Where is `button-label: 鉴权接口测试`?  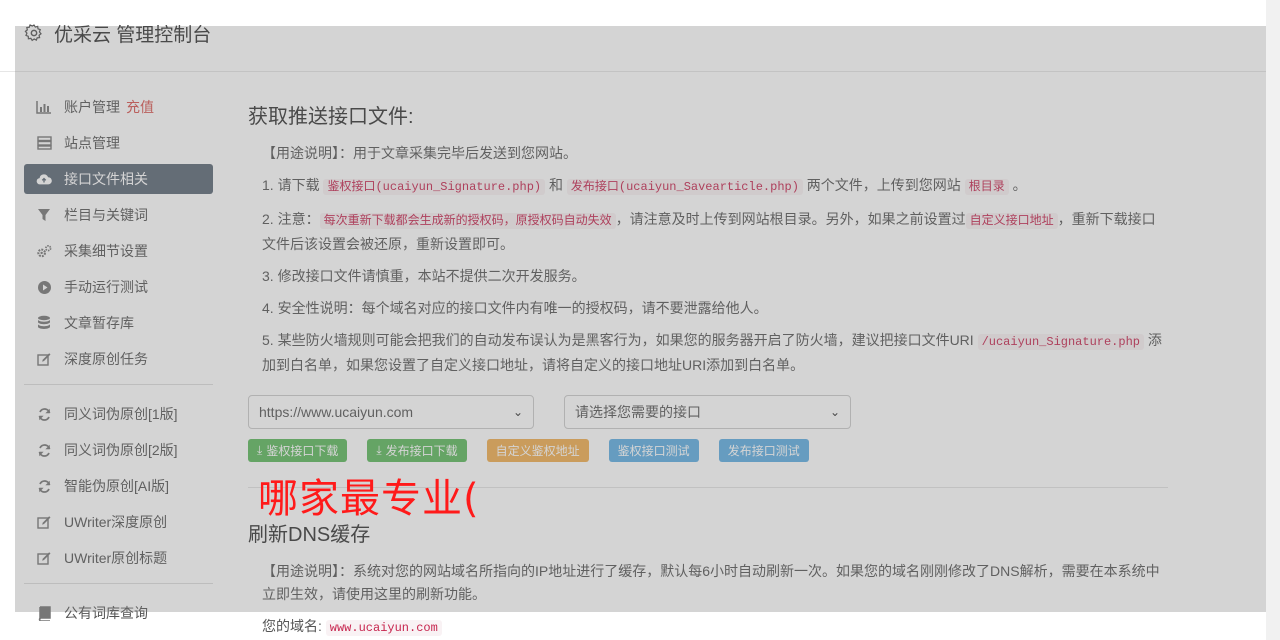 button-label: 鉴权接口测试 is located at coordinates (653, 451).